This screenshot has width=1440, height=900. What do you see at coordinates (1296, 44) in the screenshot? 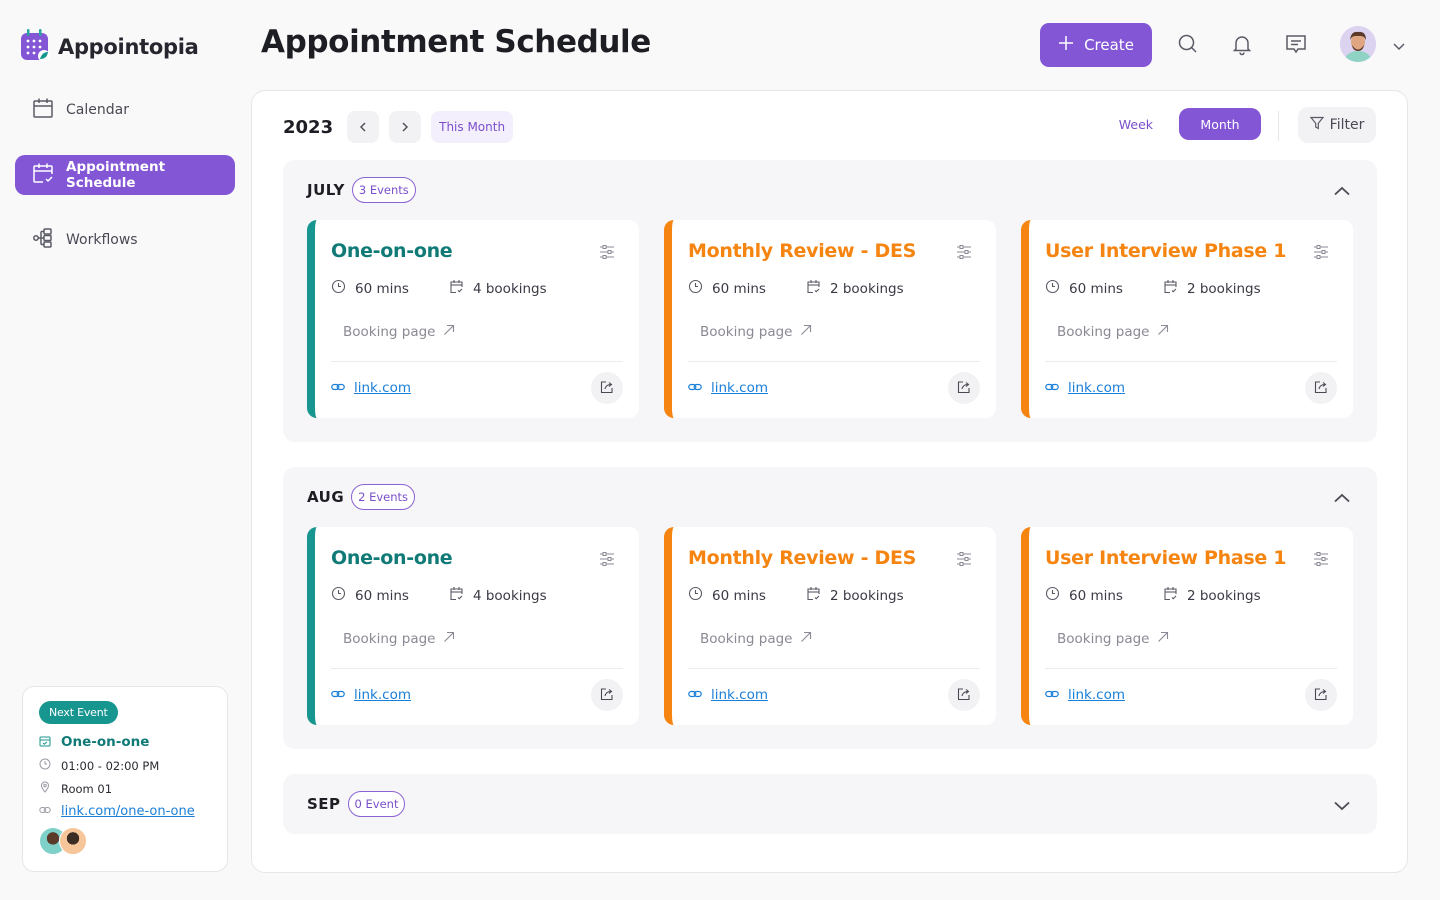
I see `message-icon` at bounding box center [1296, 44].